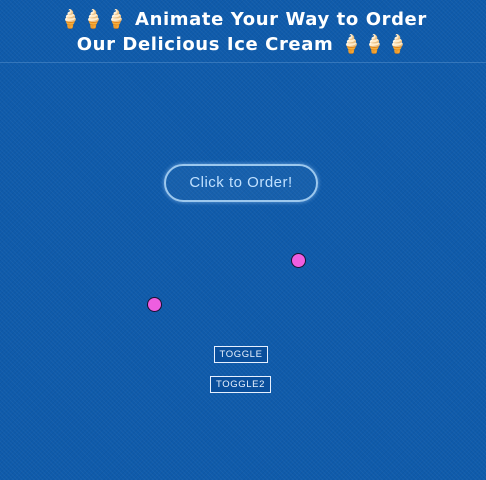 This screenshot has height=480, width=486. What do you see at coordinates (241, 354) in the screenshot?
I see `toggle-button: TOGGLE` at bounding box center [241, 354].